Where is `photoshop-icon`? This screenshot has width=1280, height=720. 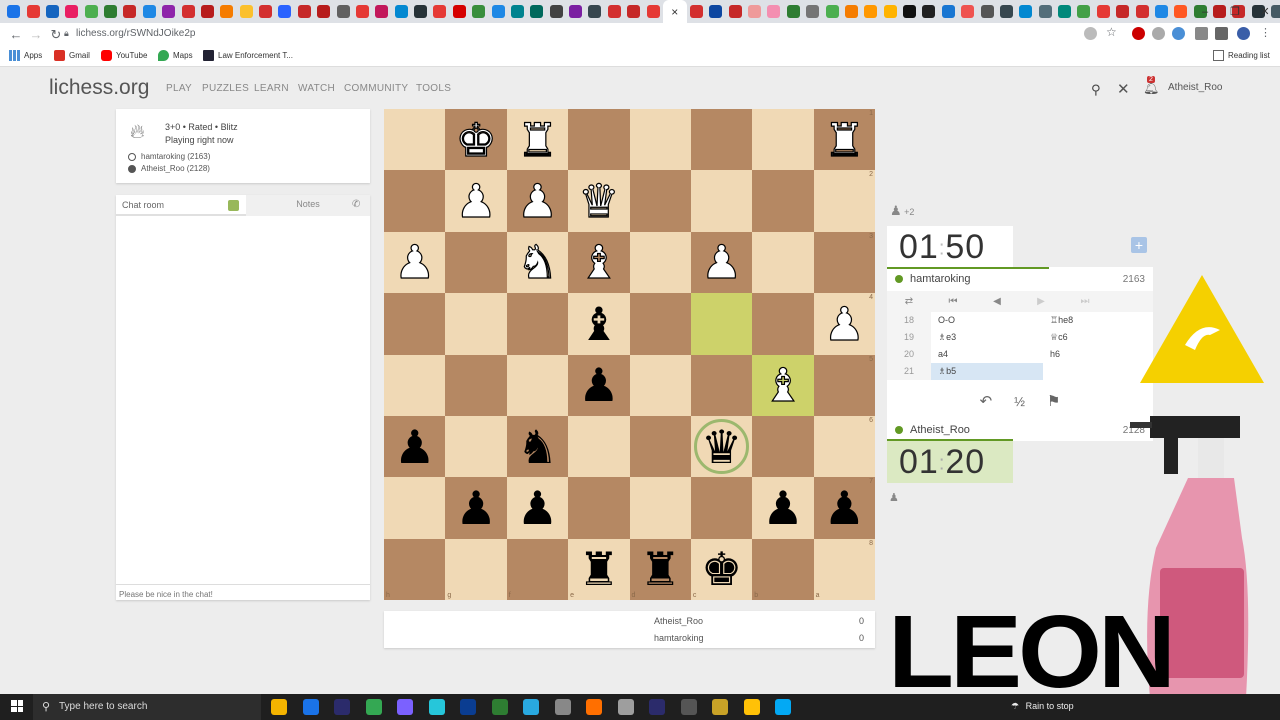 photoshop-icon is located at coordinates (468, 707).